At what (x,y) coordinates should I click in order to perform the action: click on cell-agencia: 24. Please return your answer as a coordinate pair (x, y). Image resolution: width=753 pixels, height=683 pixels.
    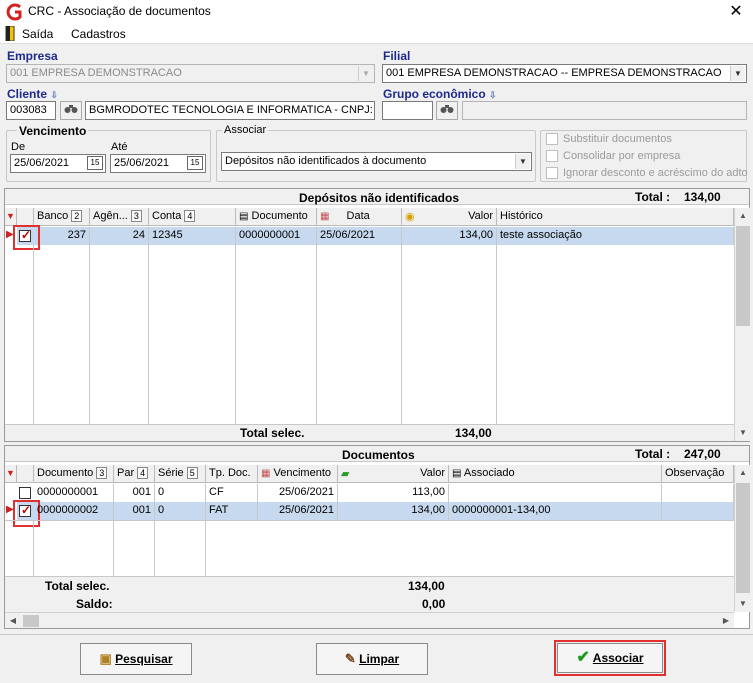
    Looking at the image, I should click on (119, 236).